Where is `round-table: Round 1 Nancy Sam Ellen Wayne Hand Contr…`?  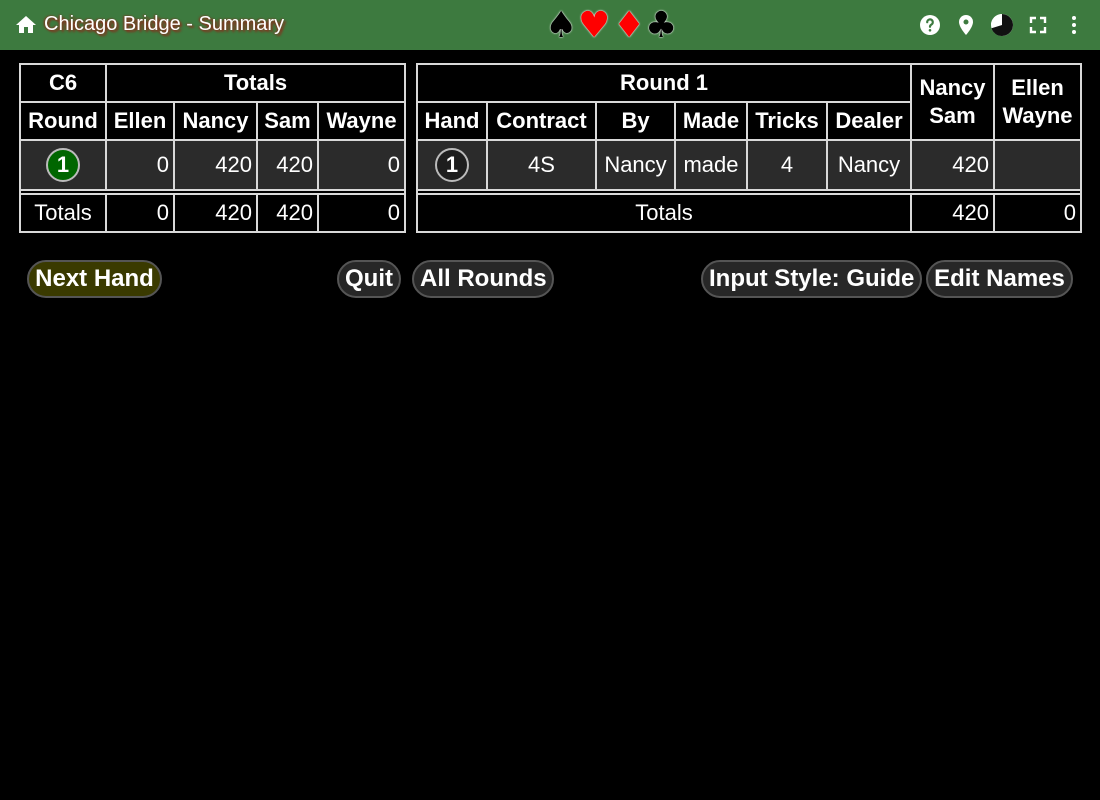 round-table: Round 1 Nancy Sam Ellen Wayne Hand Contr… is located at coordinates (749, 148).